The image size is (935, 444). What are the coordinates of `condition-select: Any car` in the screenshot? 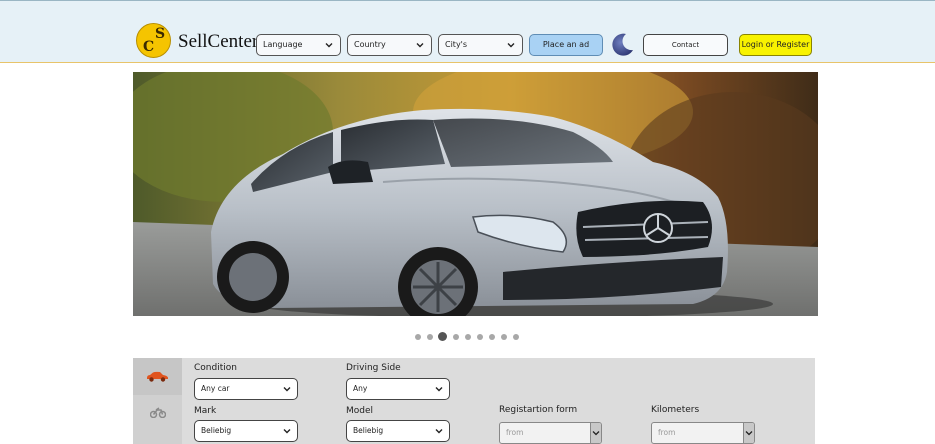 It's located at (246, 389).